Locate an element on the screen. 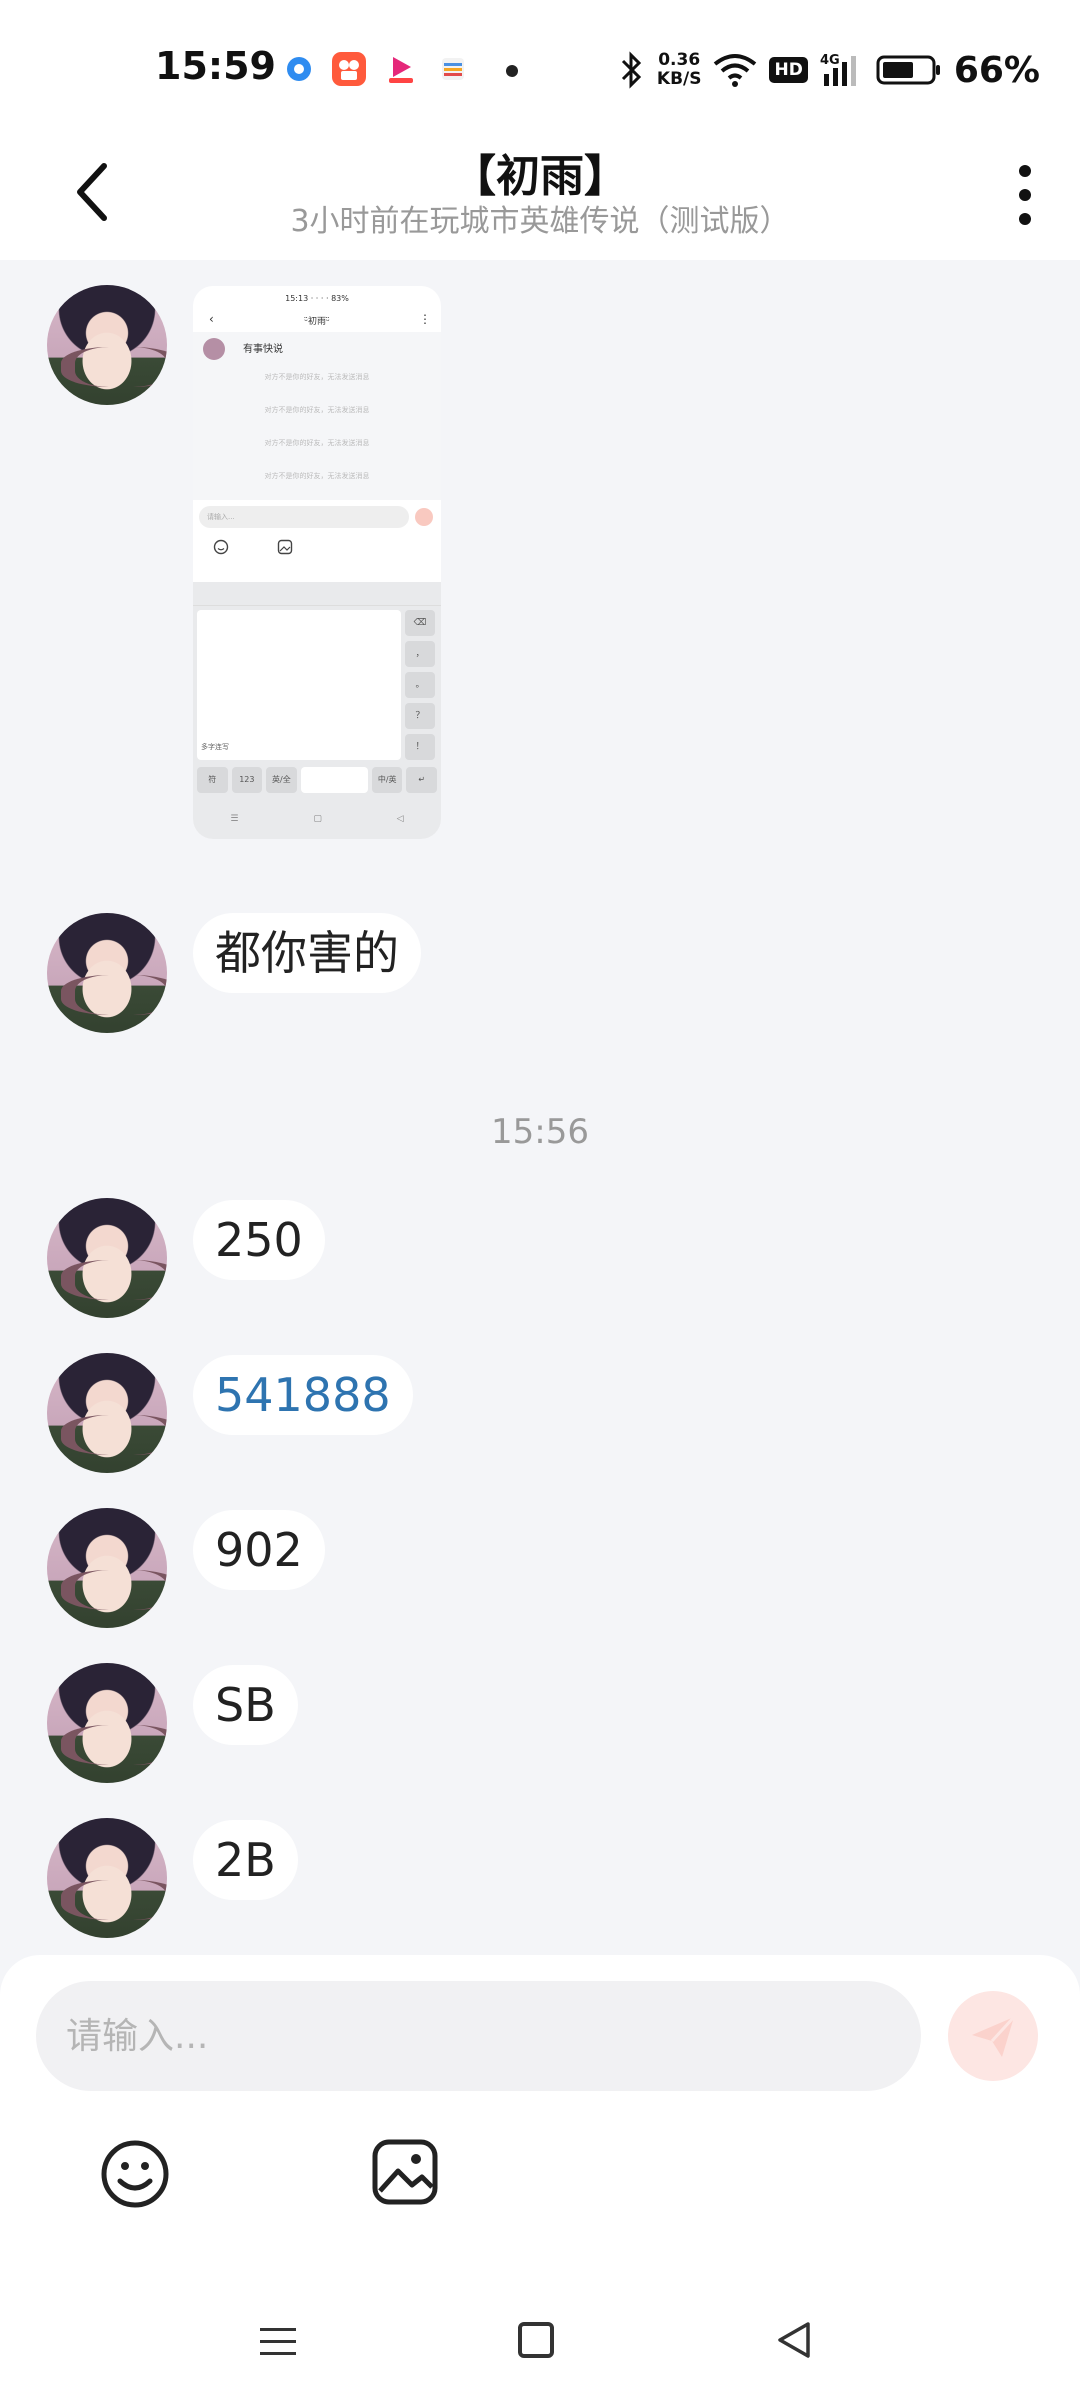 The image size is (1080, 2400). speed-value: 0.36 is located at coordinates (679, 60).